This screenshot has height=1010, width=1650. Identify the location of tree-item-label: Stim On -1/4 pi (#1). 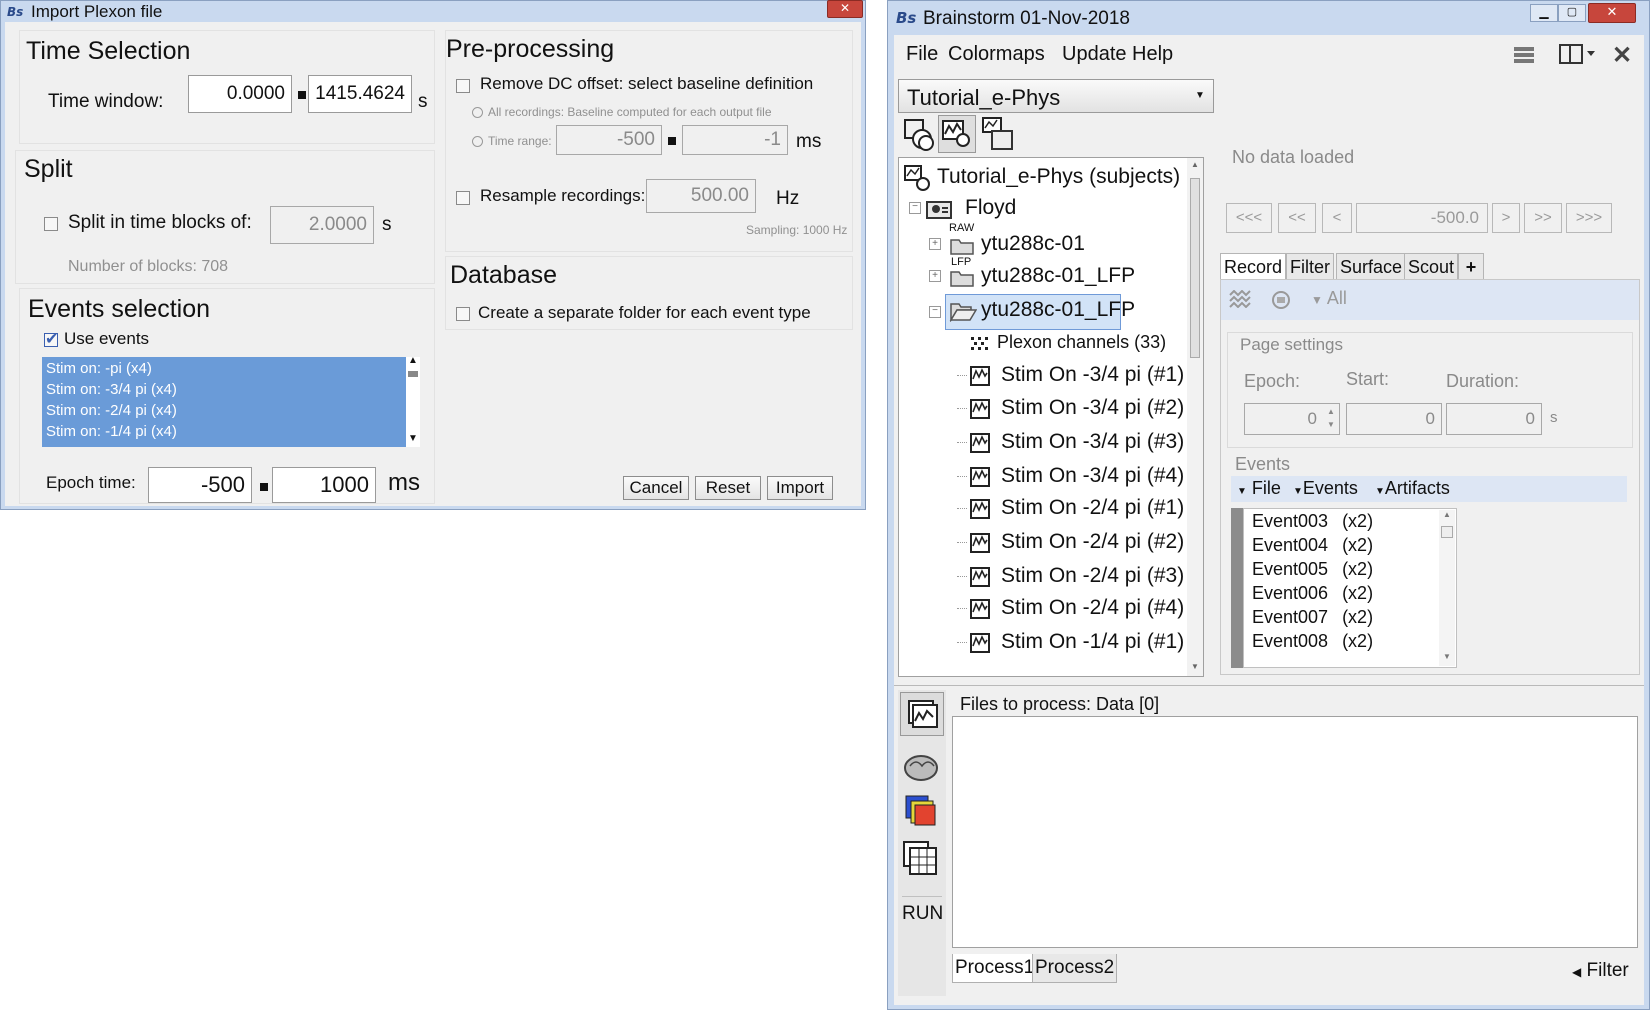
(1092, 642).